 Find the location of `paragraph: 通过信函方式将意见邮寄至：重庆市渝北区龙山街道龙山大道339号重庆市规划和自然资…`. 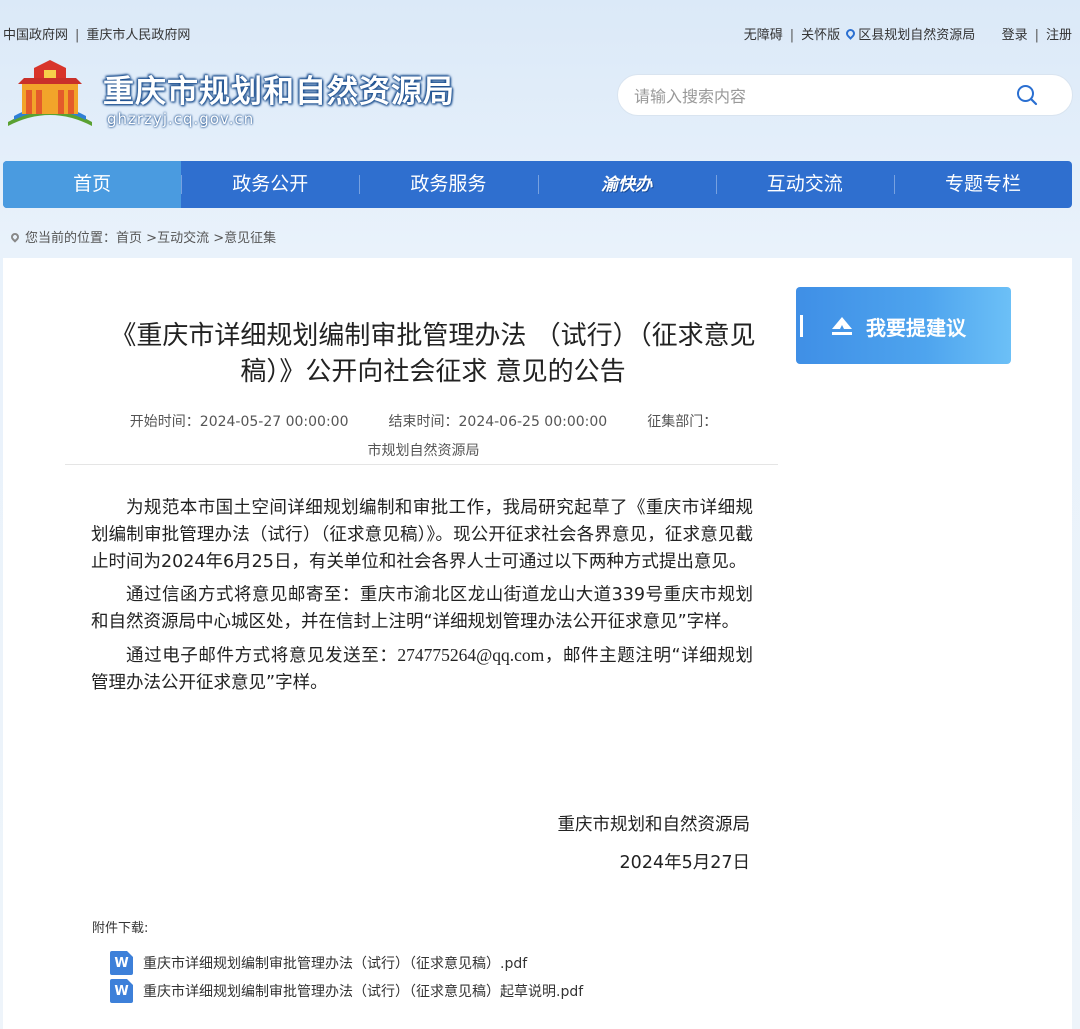

paragraph: 通过信函方式将意见邮寄至：重庆市渝北区龙山街道龙山大道339号重庆市规划和自然资… is located at coordinates (422, 608).